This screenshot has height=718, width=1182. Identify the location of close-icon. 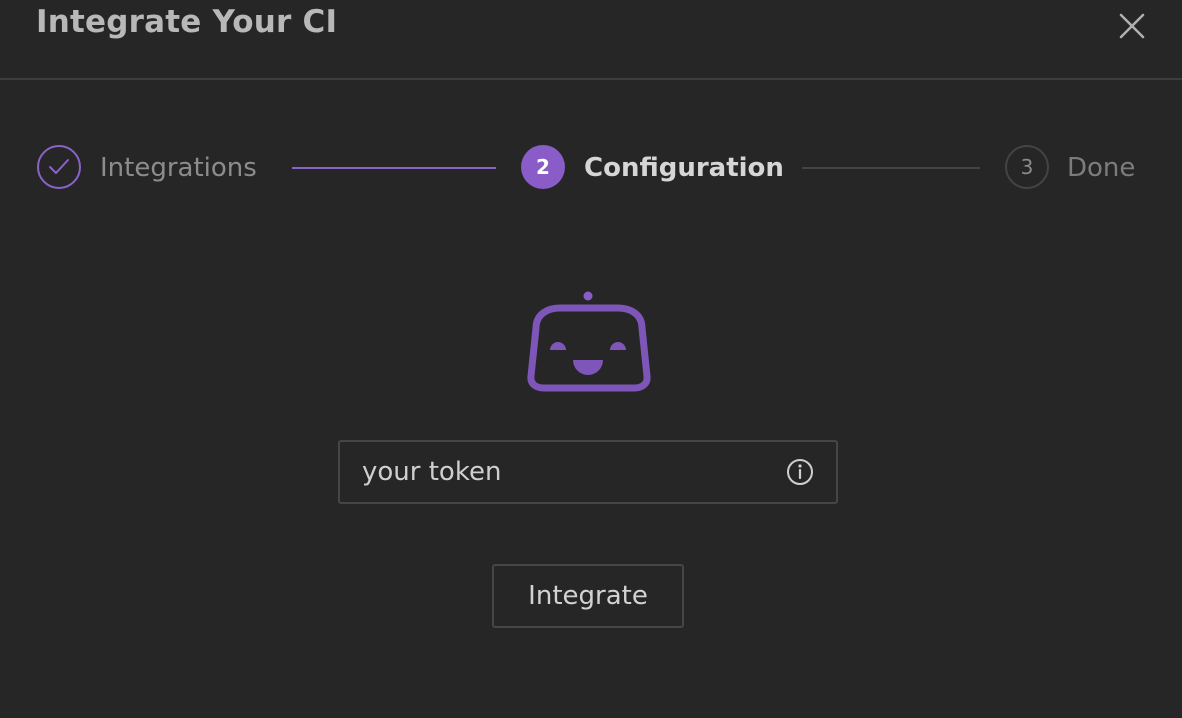
(1132, 26).